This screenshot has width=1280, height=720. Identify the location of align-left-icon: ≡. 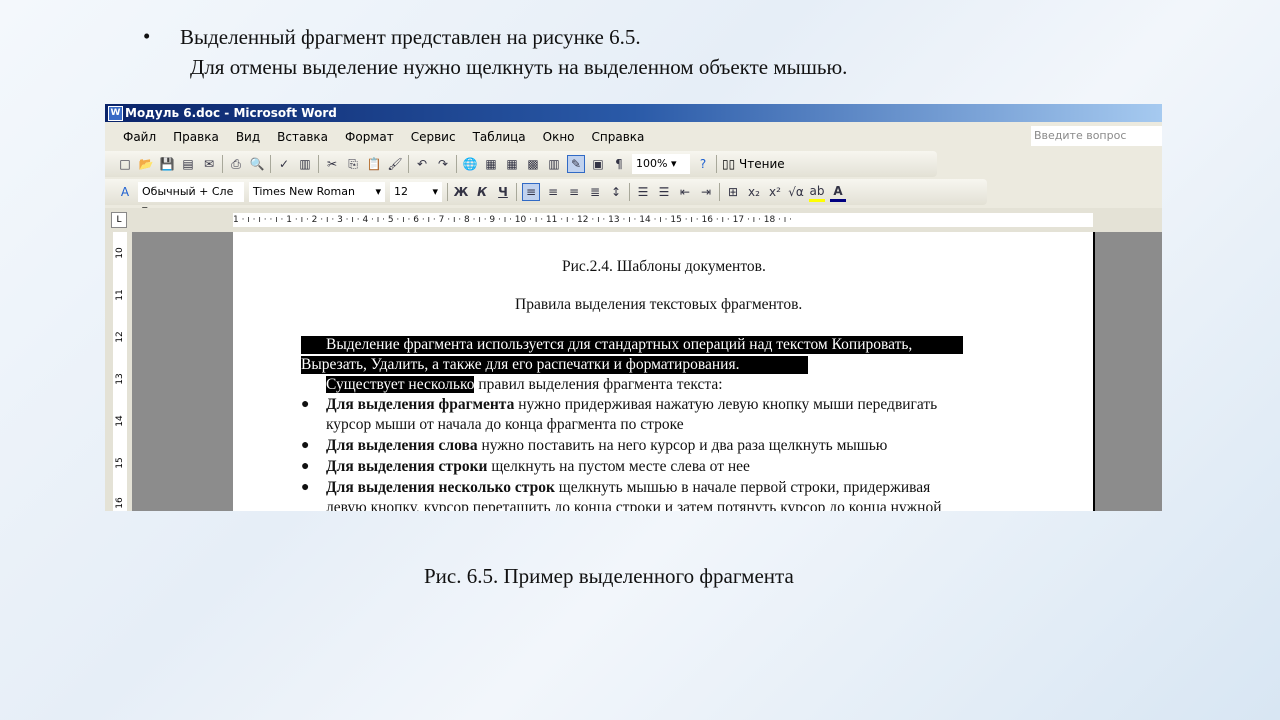
(531, 192).